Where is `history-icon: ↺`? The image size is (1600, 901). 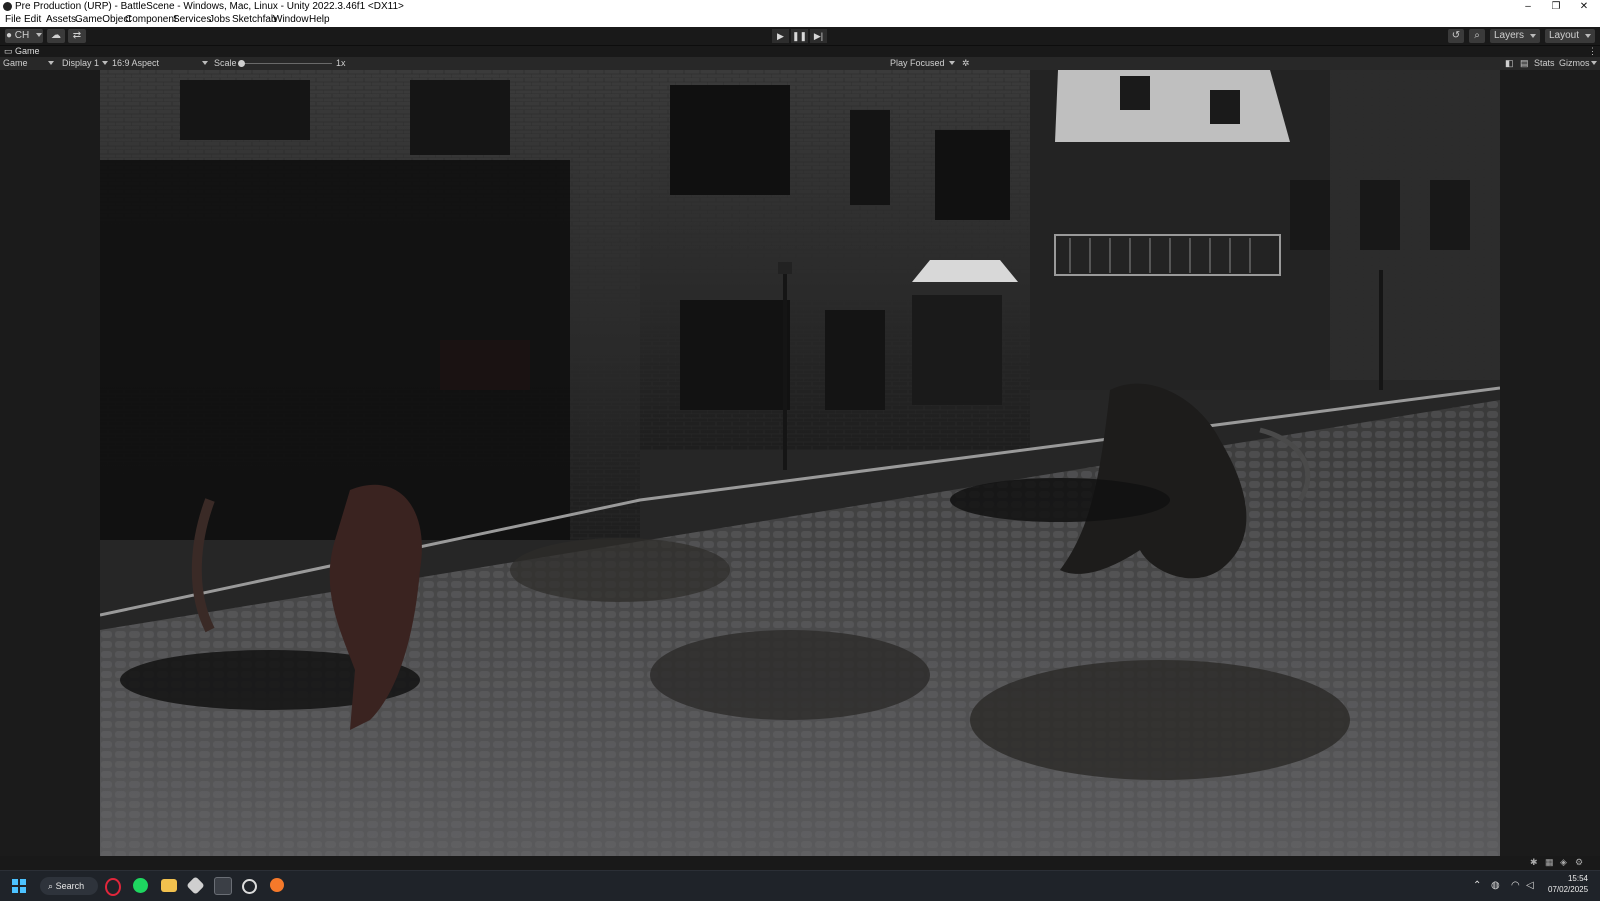 history-icon: ↺ is located at coordinates (1456, 35).